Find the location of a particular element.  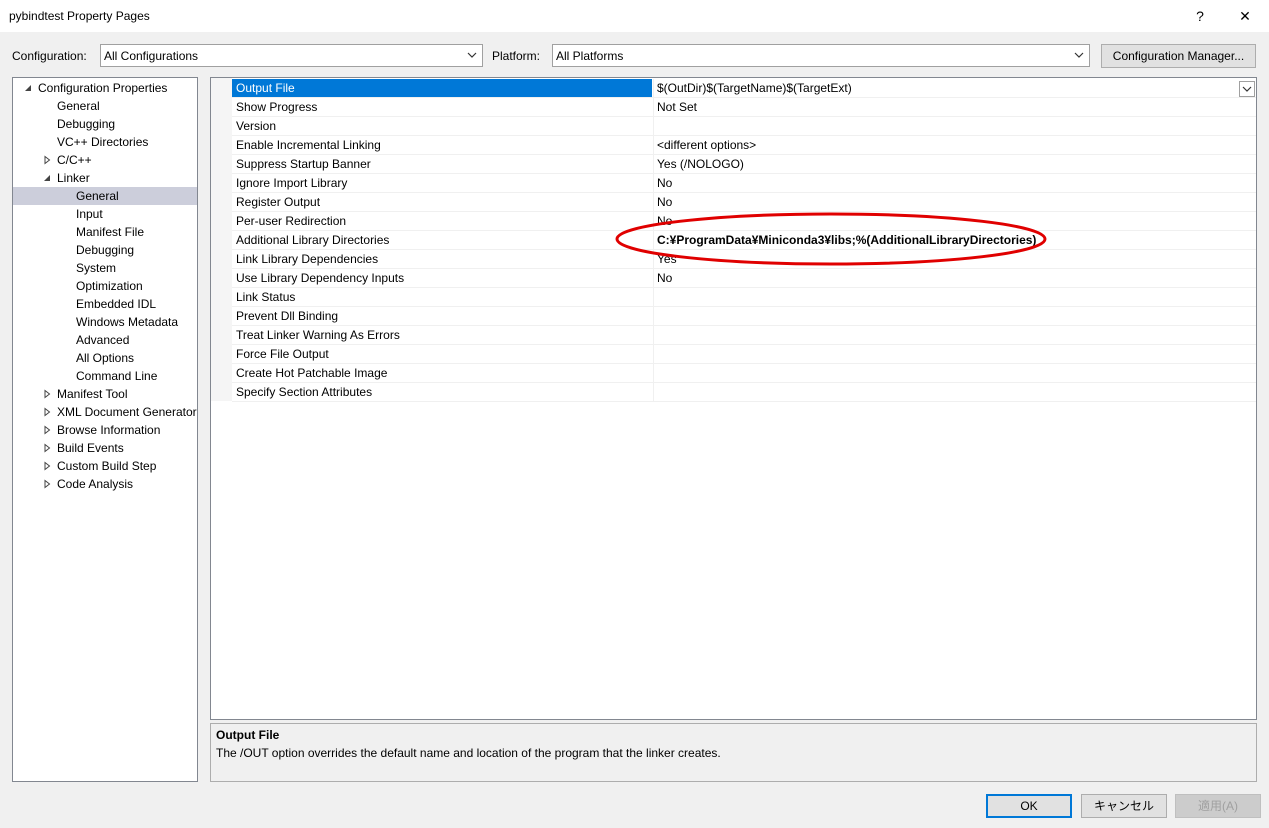

property-value: <different options> is located at coordinates (954, 145).